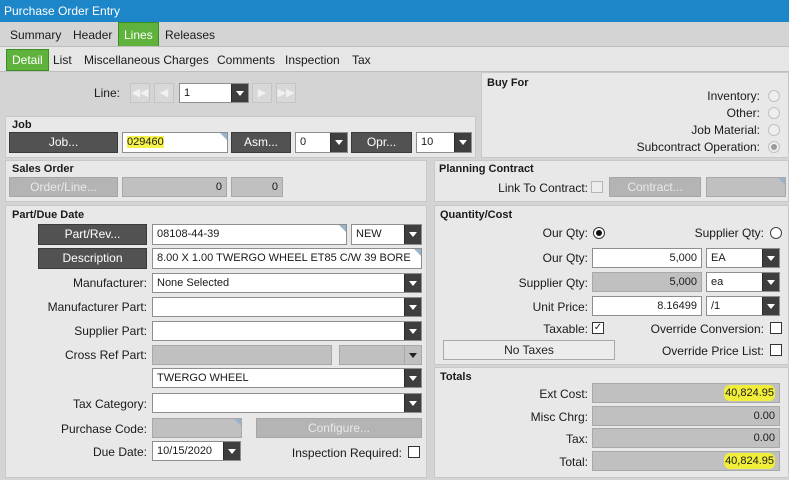  What do you see at coordinates (43, 169) in the screenshot?
I see `sales-order-title: Sales Order` at bounding box center [43, 169].